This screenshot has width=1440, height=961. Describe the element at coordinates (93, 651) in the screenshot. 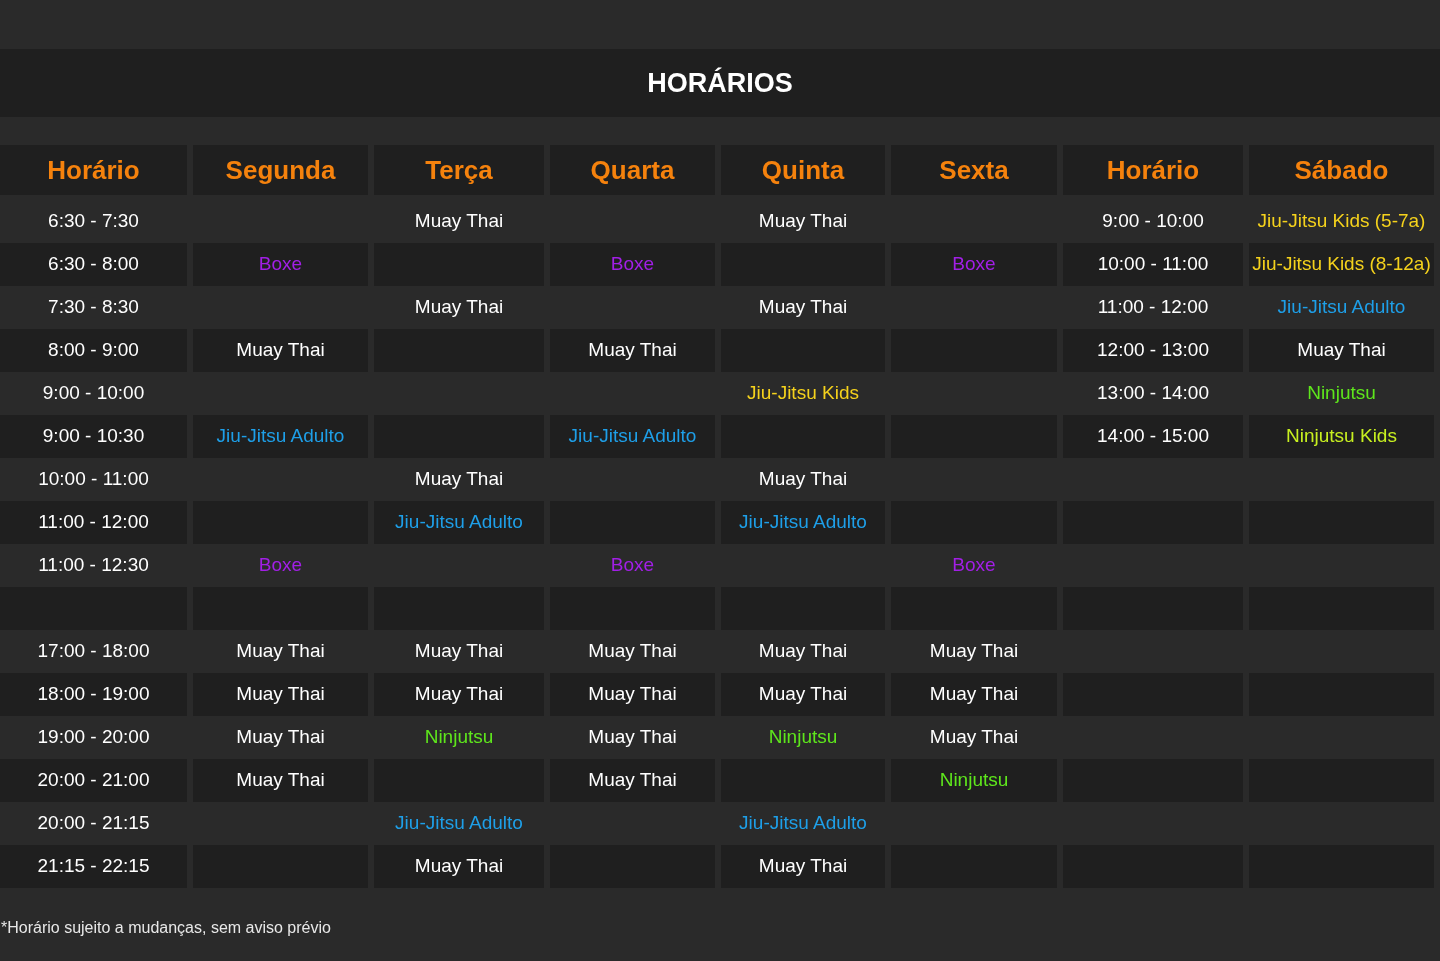

I see `time-slot: 17:00 - 18:00` at that location.